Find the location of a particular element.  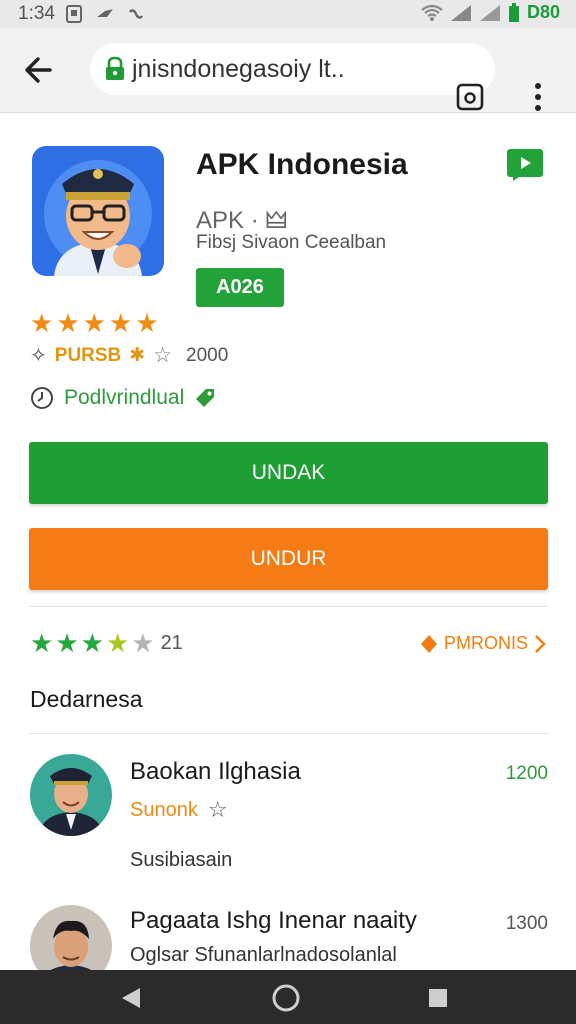

rating-link: PMRONIS is located at coordinates (483, 643).